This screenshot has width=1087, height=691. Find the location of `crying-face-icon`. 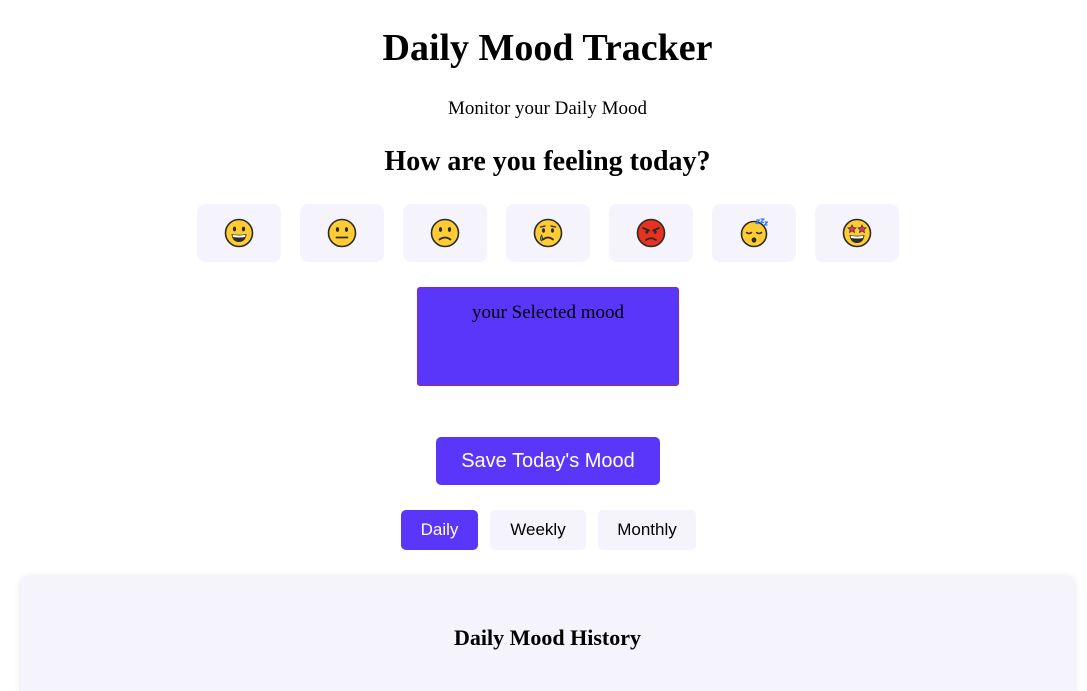

crying-face-icon is located at coordinates (548, 233).